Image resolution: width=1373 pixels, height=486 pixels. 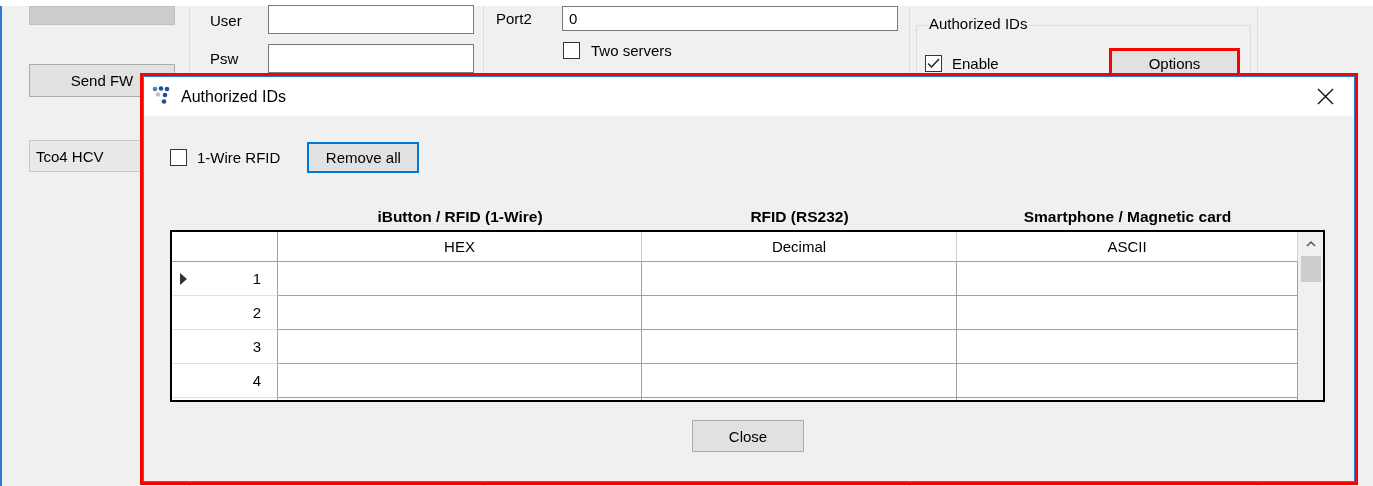 What do you see at coordinates (234, 96) in the screenshot?
I see `dialog-title: Authorized IDs` at bounding box center [234, 96].